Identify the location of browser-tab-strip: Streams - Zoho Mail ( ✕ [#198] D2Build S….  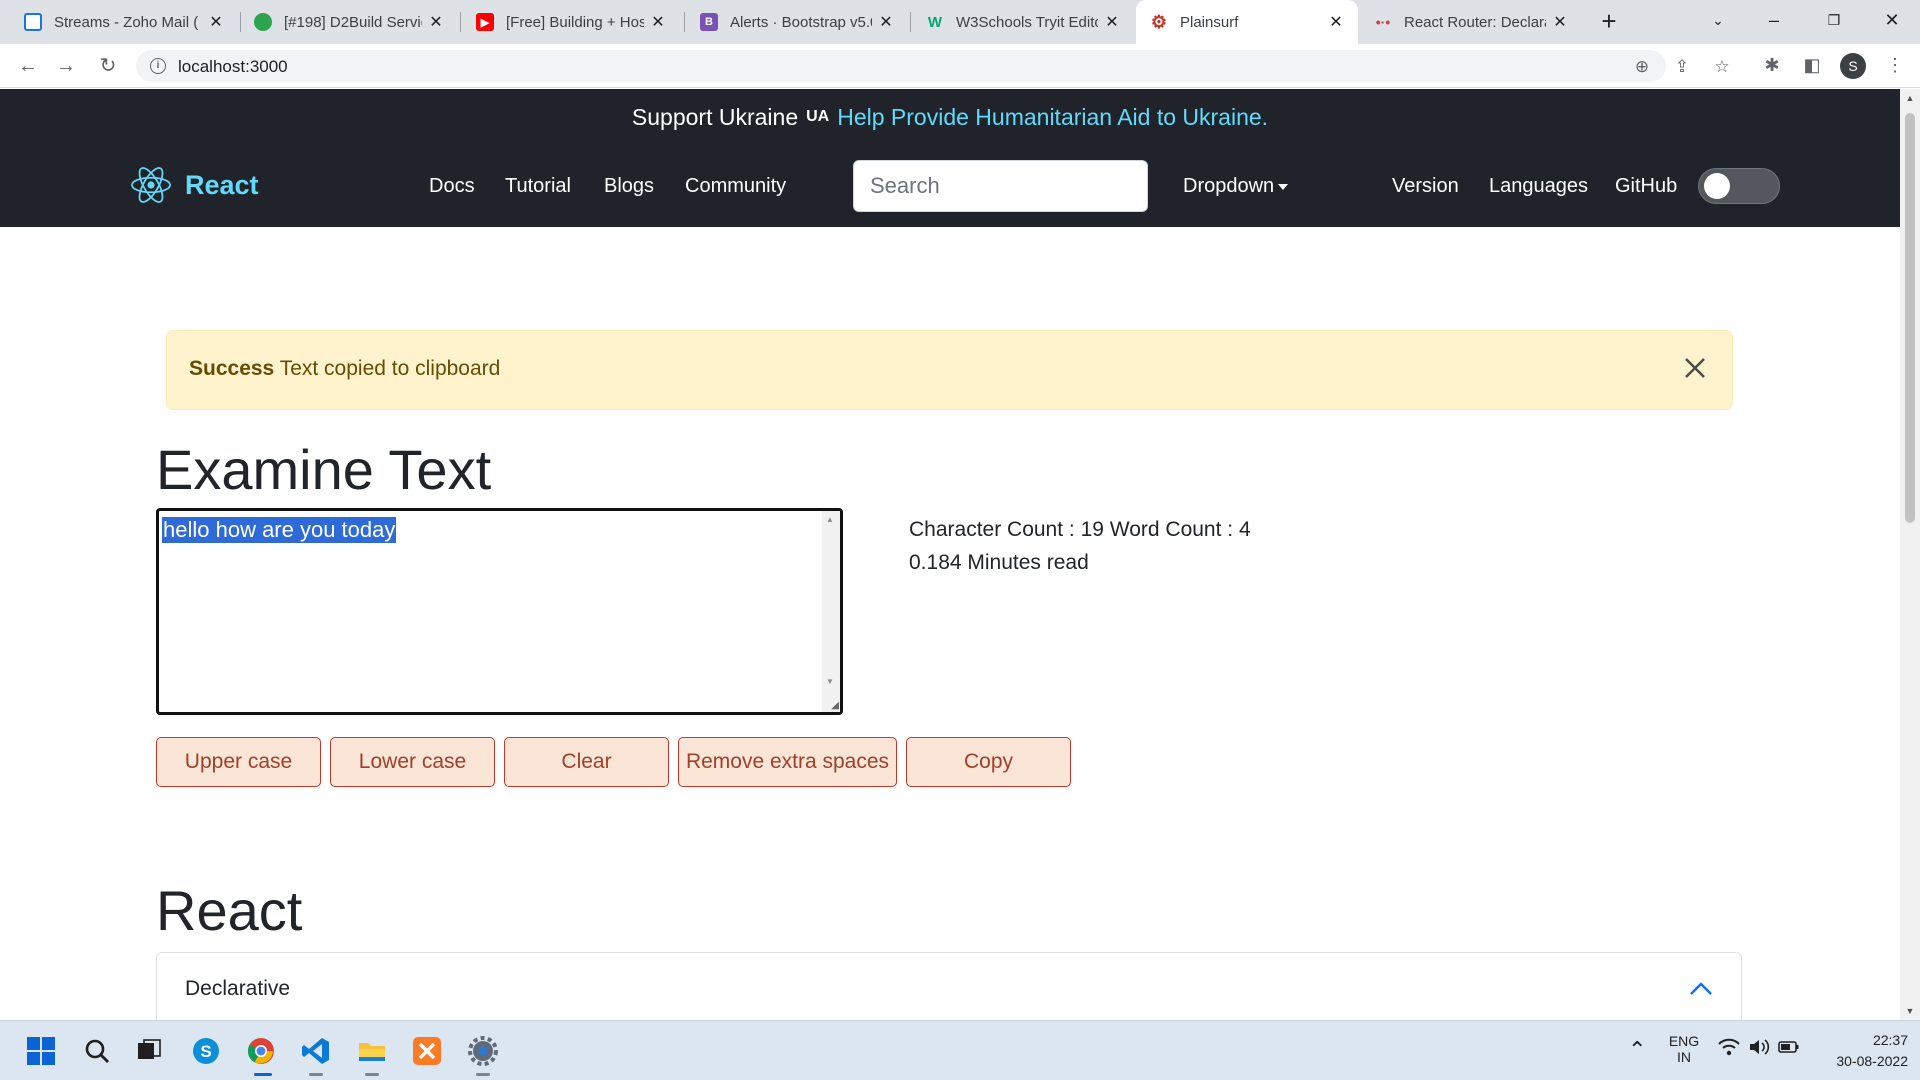
(960, 22).